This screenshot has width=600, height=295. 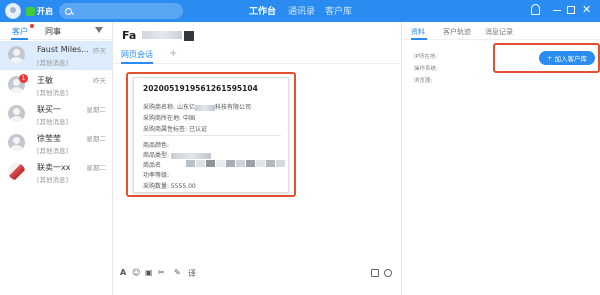 I want to click on info-tabs: 资料 客户轨迹 消息记录, so click(x=501, y=31).